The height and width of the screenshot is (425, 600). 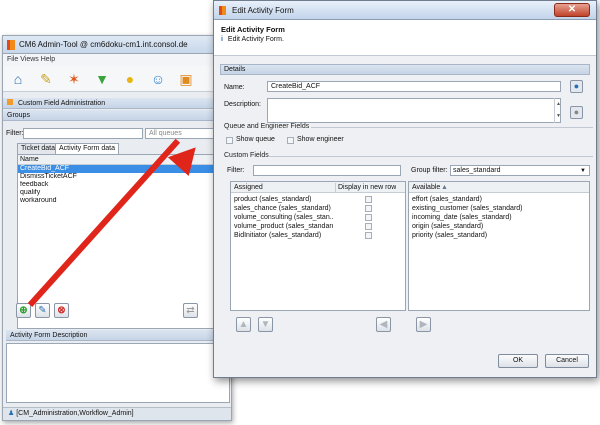 What do you see at coordinates (365, 187) in the screenshot?
I see `display-new-row-header: Display in new row` at bounding box center [365, 187].